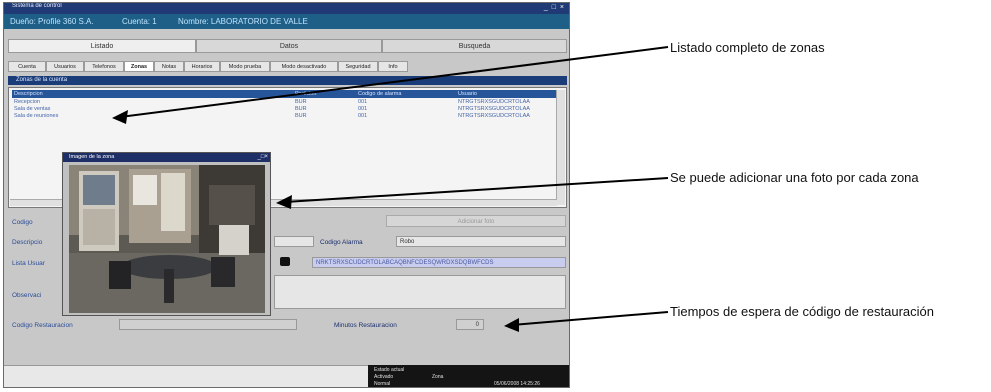  Describe the element at coordinates (284, 202) in the screenshot. I see `arrowhead-photo` at that location.